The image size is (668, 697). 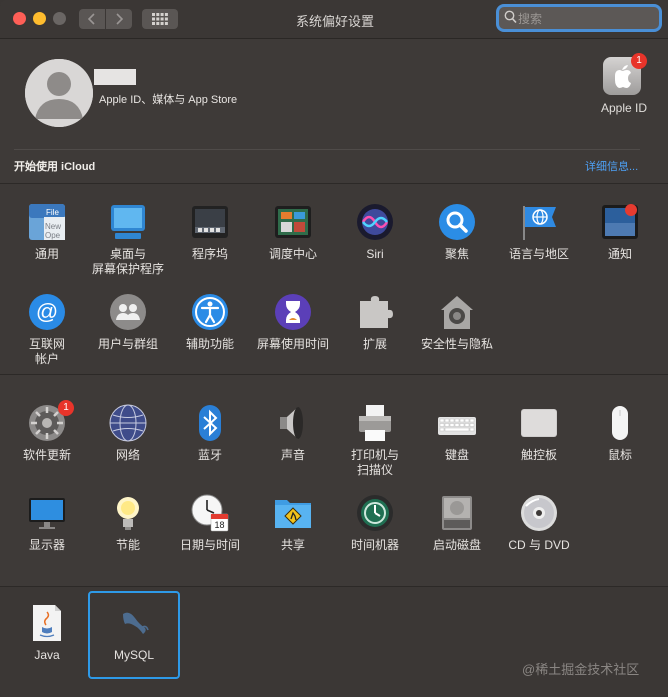 What do you see at coordinates (293, 514) in the screenshot?
I see `sharing-icon` at bounding box center [293, 514].